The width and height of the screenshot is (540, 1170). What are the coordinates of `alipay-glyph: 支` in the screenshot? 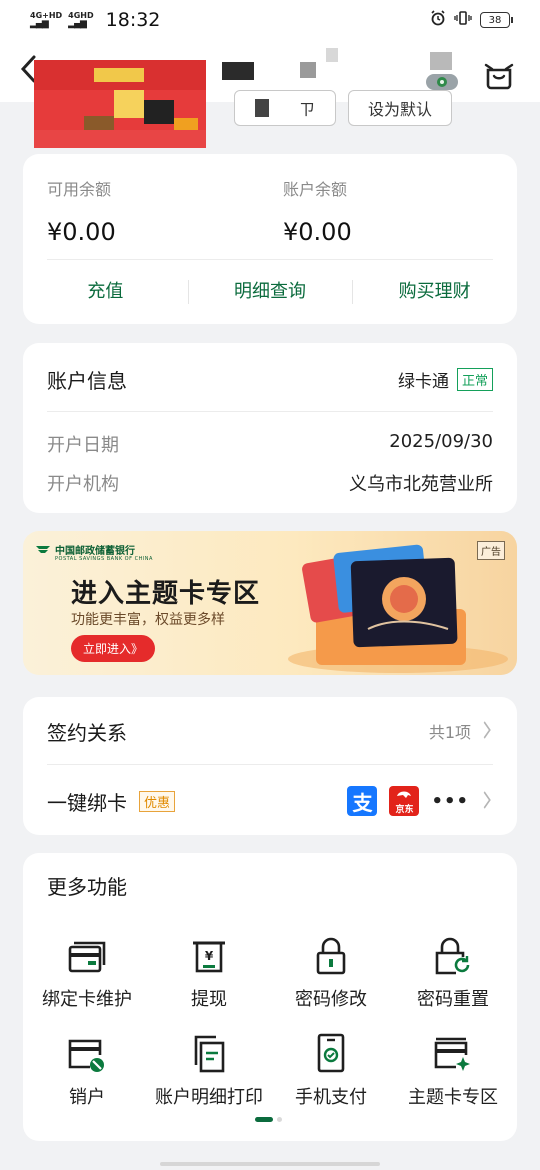 It's located at (362, 802).